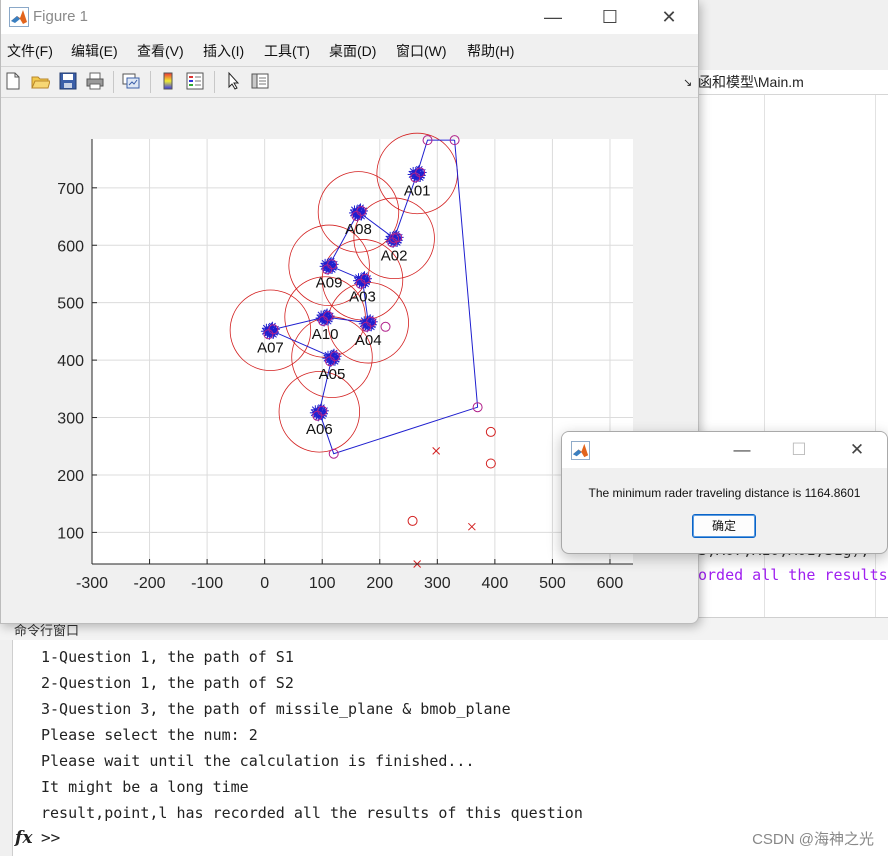  I want to click on target-label: A01, so click(417, 190).